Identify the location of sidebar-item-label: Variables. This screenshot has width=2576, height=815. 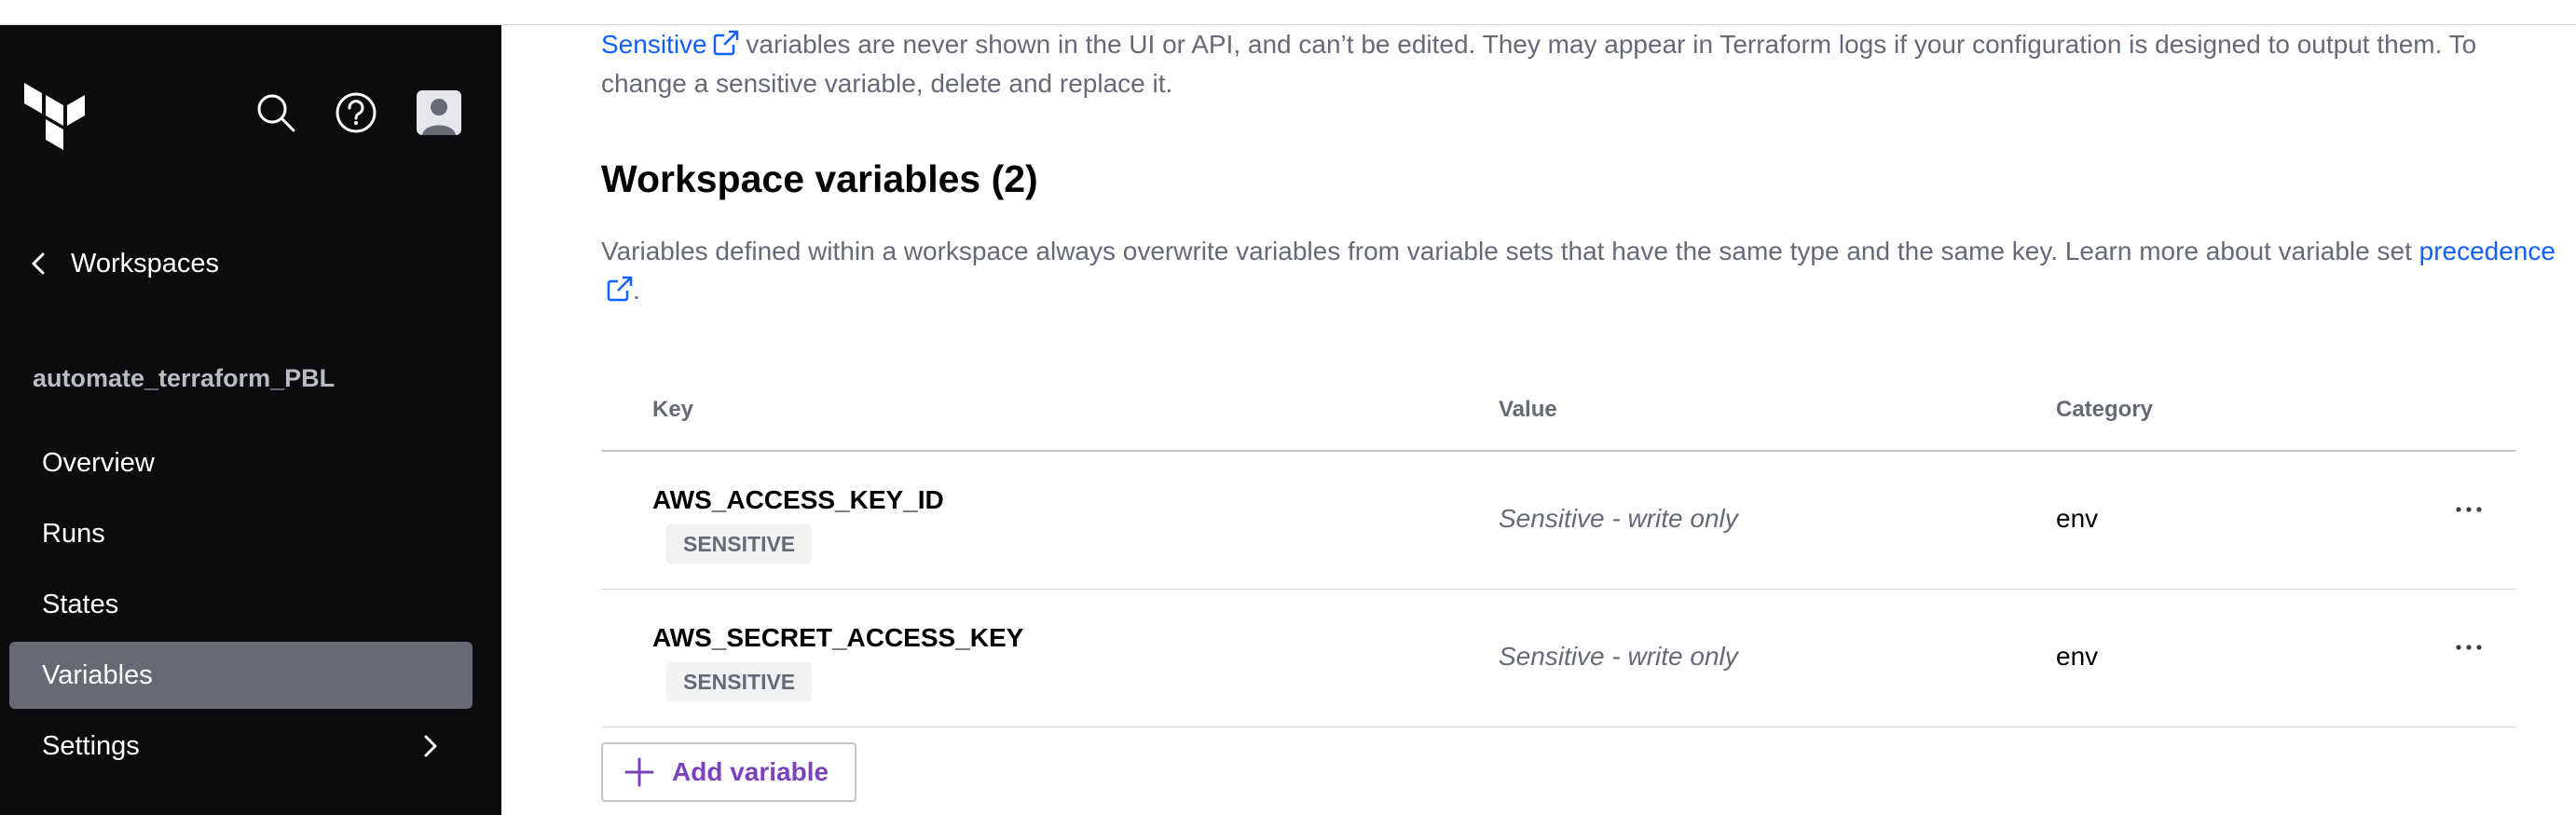
(97, 674).